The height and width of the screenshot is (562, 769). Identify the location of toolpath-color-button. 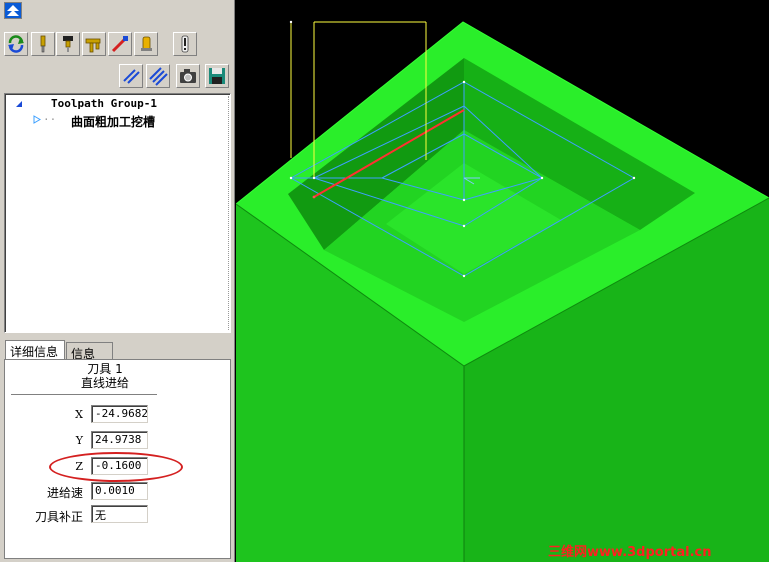
(120, 44).